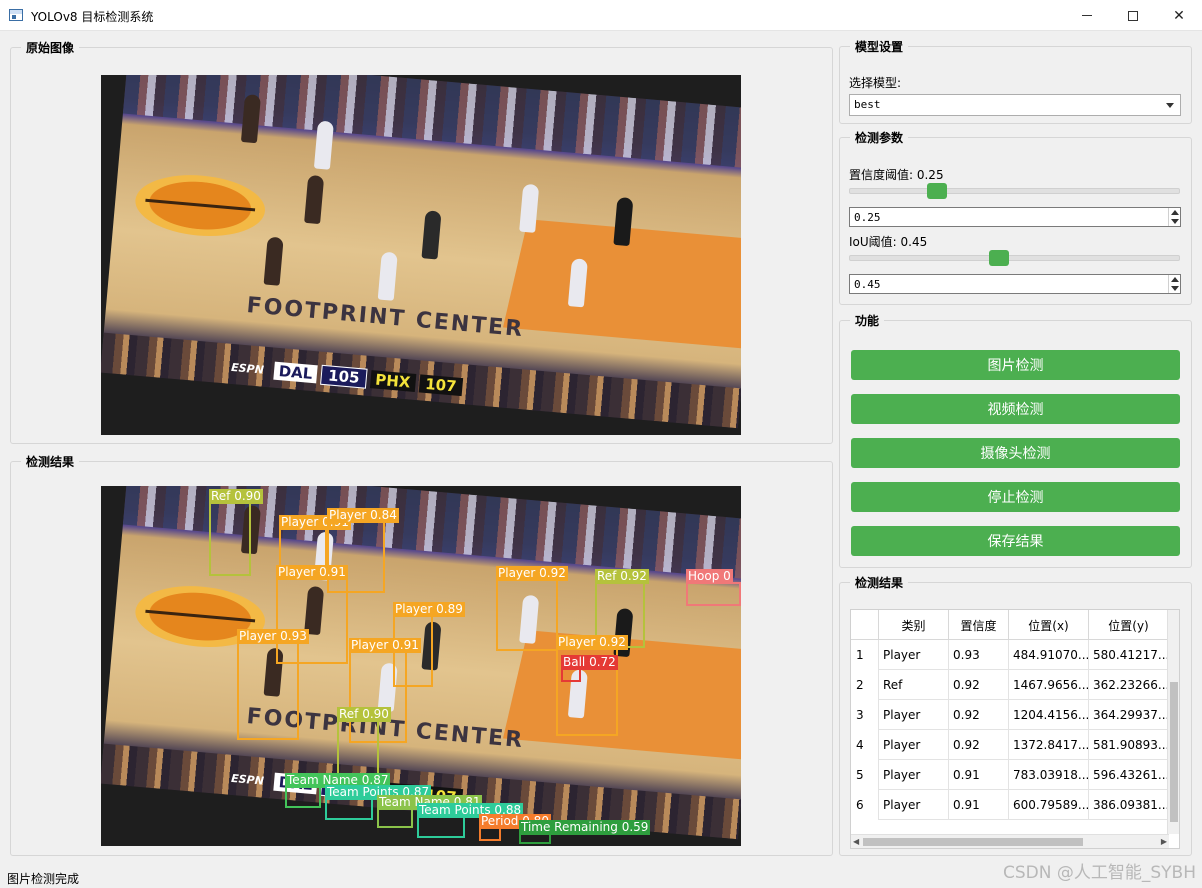 The height and width of the screenshot is (888, 1202). Describe the element at coordinates (470, 820) in the screenshot. I see `detection-box: Team Points 0.88` at that location.